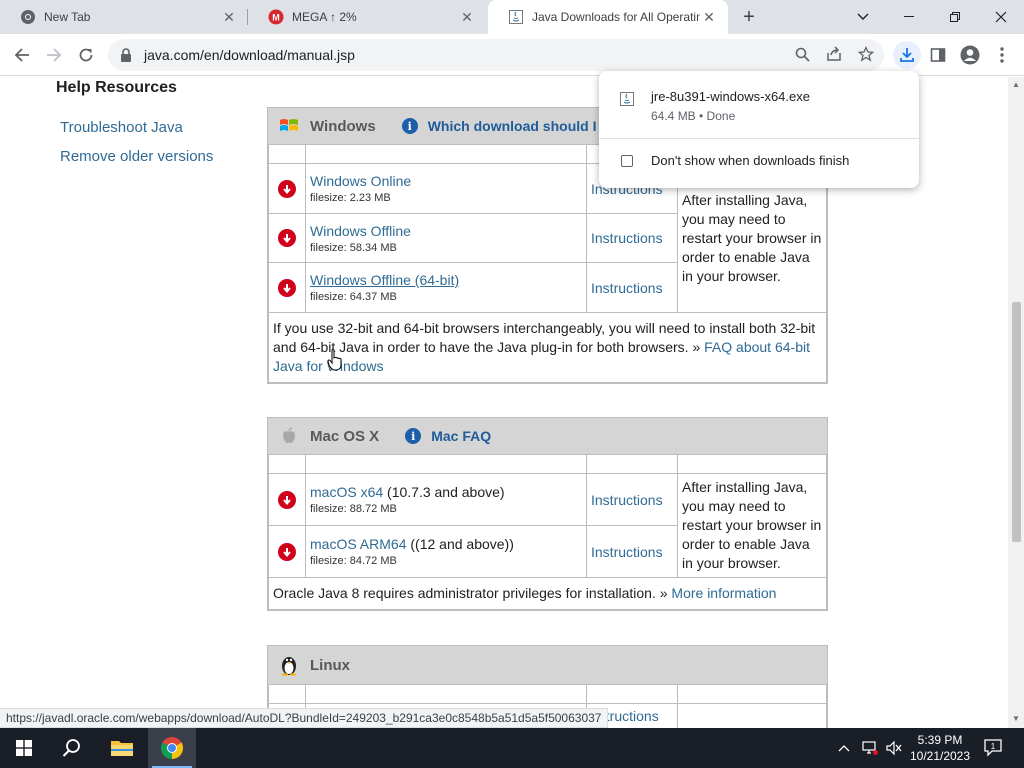  Describe the element at coordinates (360, 181) in the screenshot. I see `windows-online-link: Windows Online` at that location.